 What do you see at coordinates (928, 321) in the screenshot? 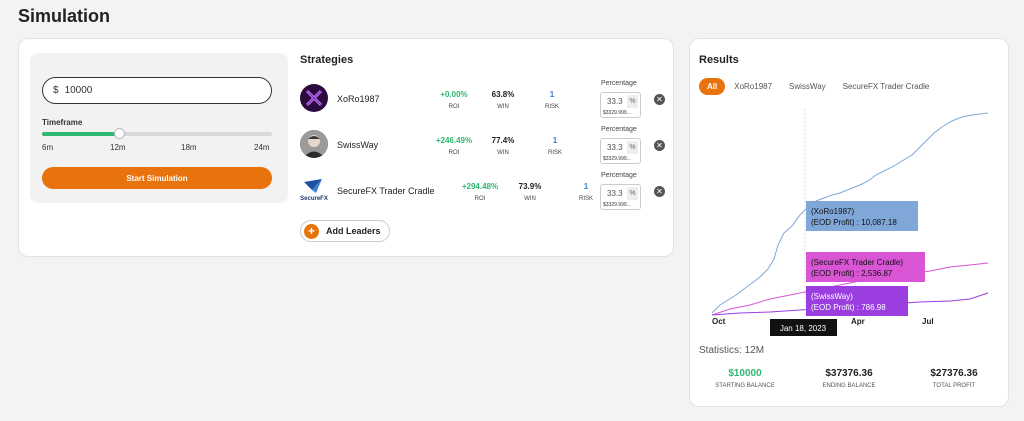
I see `x-tick-label: Jul` at bounding box center [928, 321].